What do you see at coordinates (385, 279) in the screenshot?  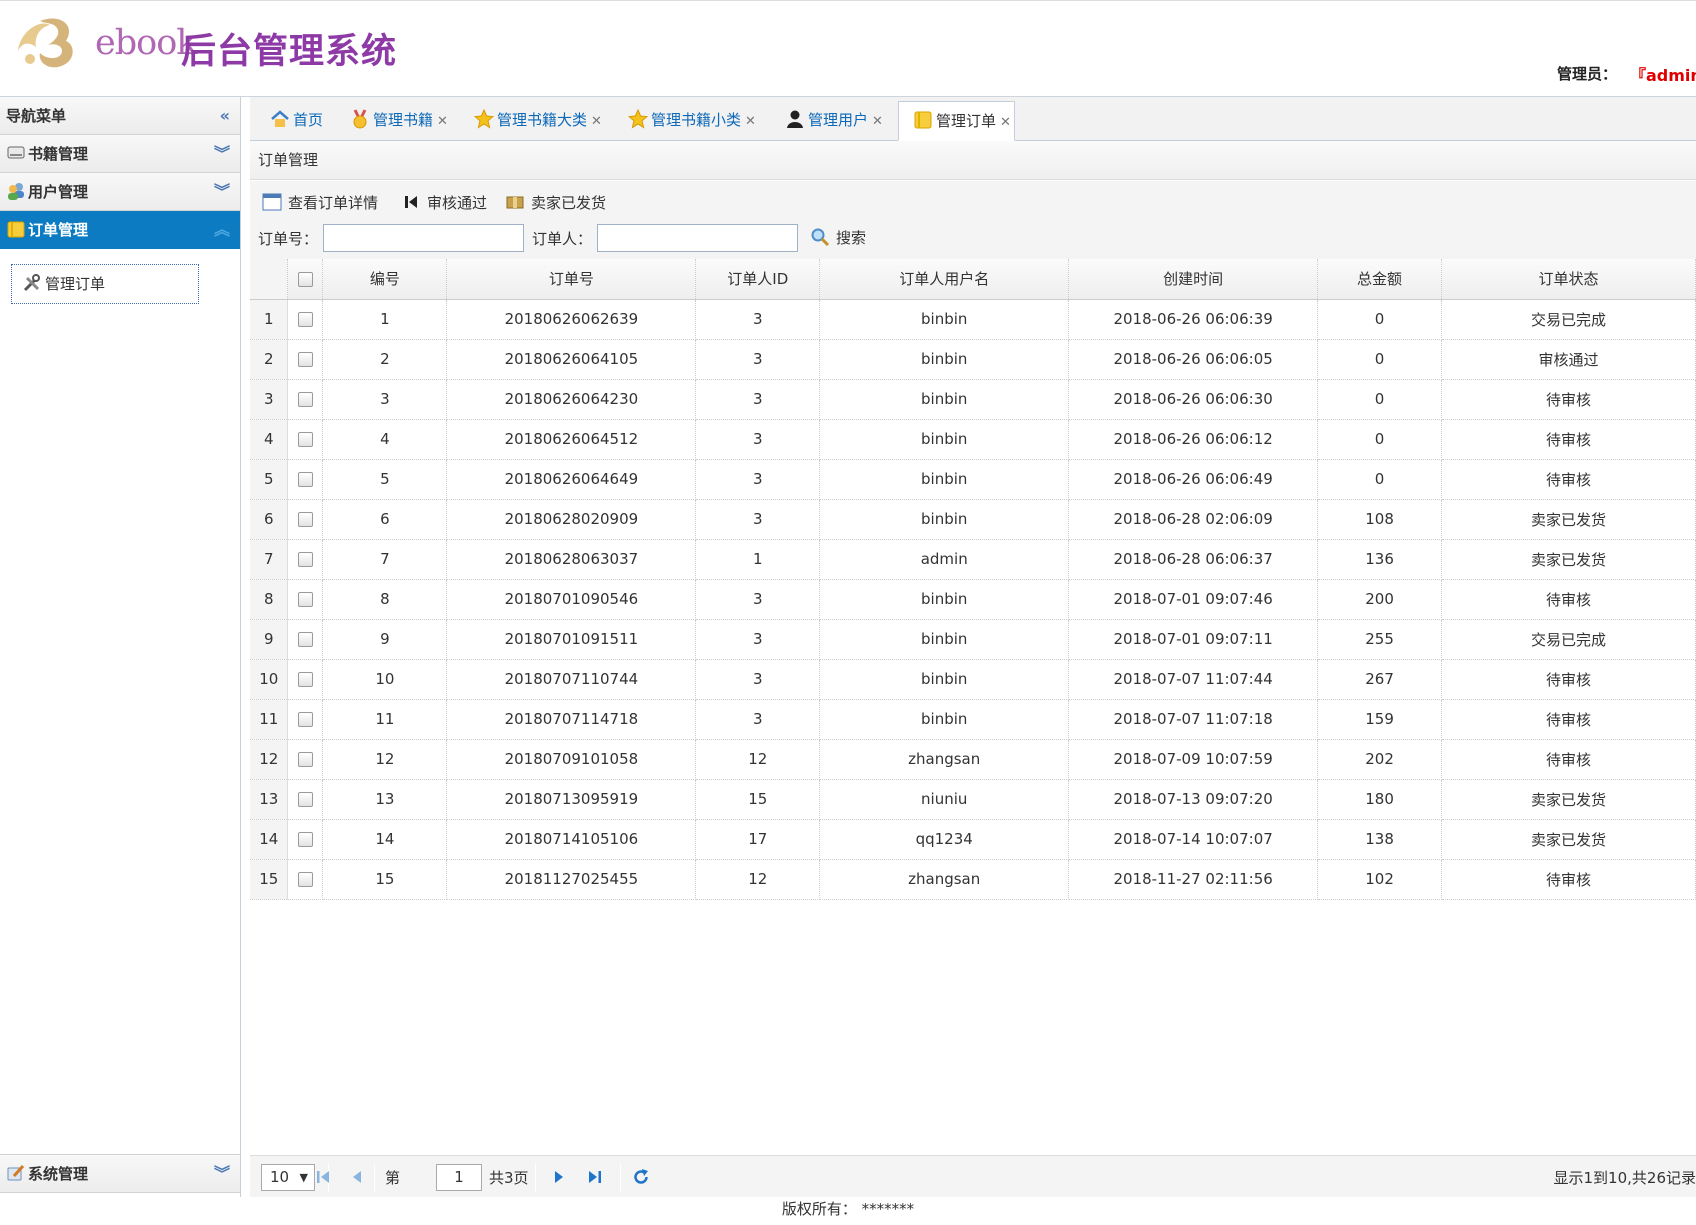 I see `column-header: 编号` at bounding box center [385, 279].